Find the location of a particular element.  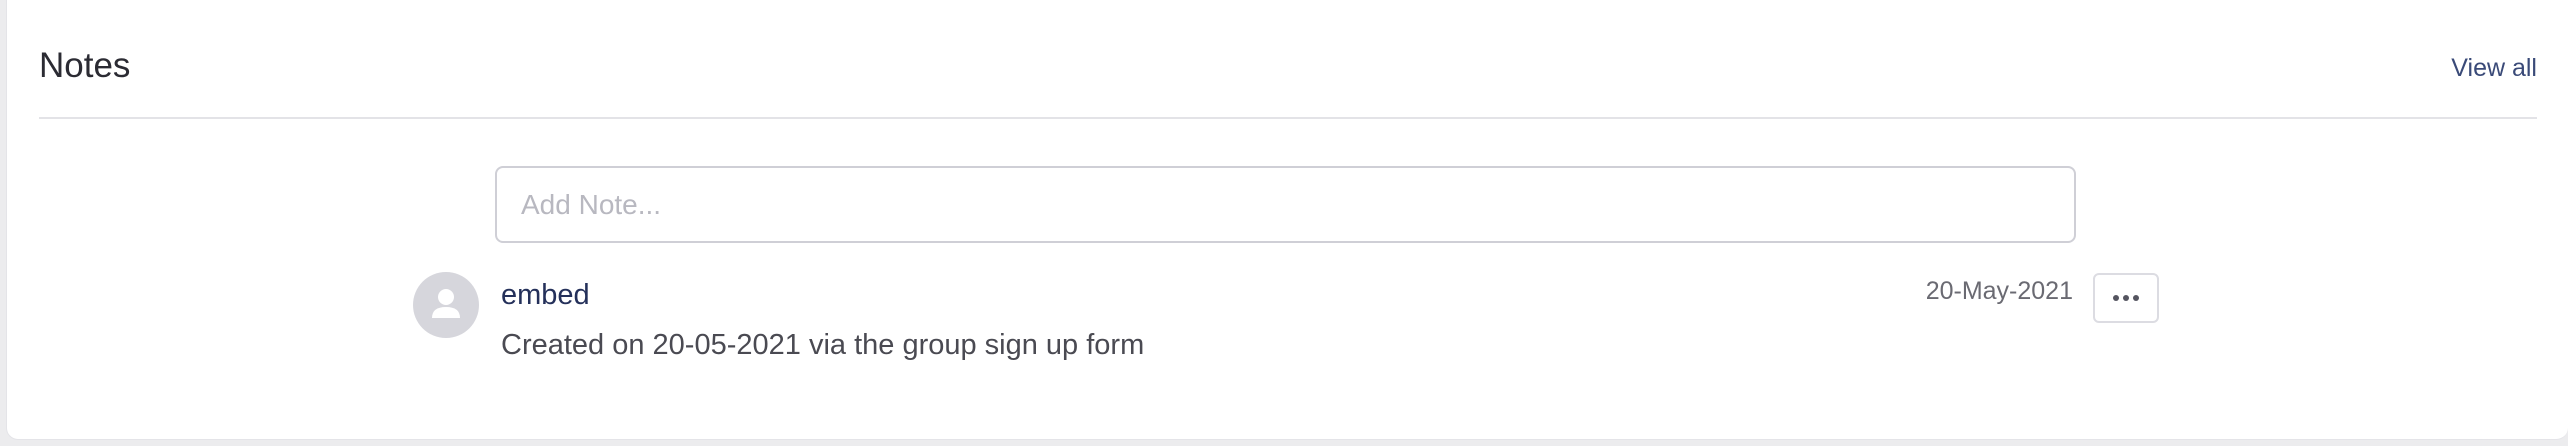

note-author: embed is located at coordinates (545, 295).